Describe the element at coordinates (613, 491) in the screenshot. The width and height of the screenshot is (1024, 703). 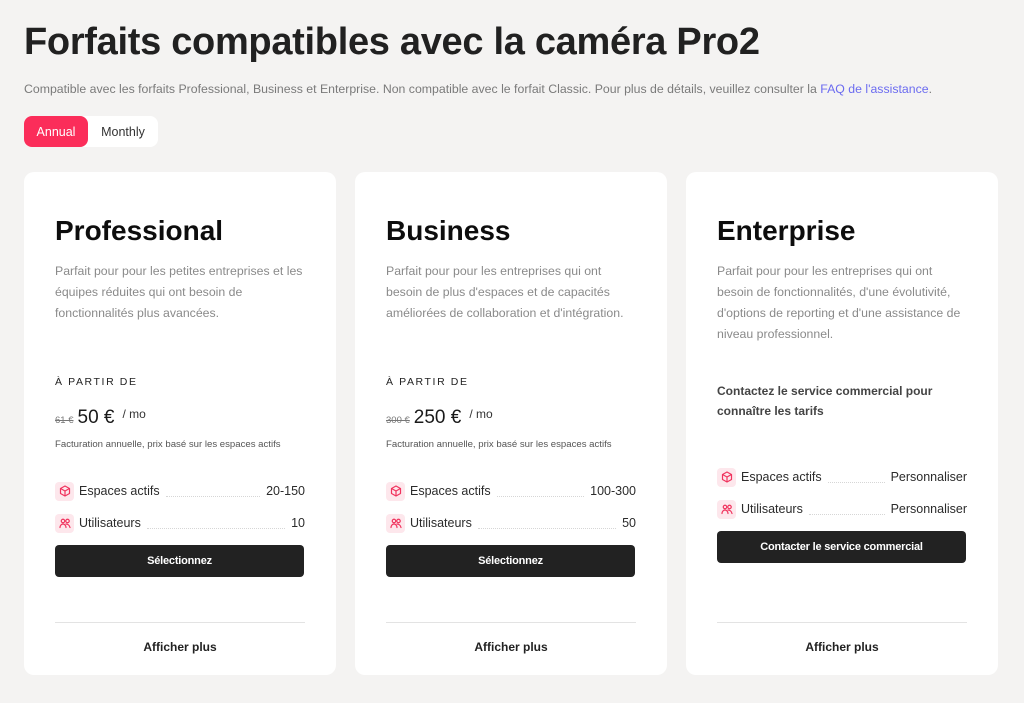
I see `feature-value: 100-300` at that location.